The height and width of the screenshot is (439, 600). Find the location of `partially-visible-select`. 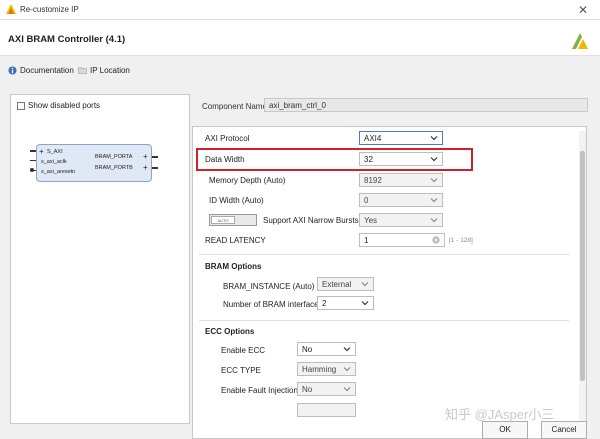

partially-visible-select is located at coordinates (326, 410).